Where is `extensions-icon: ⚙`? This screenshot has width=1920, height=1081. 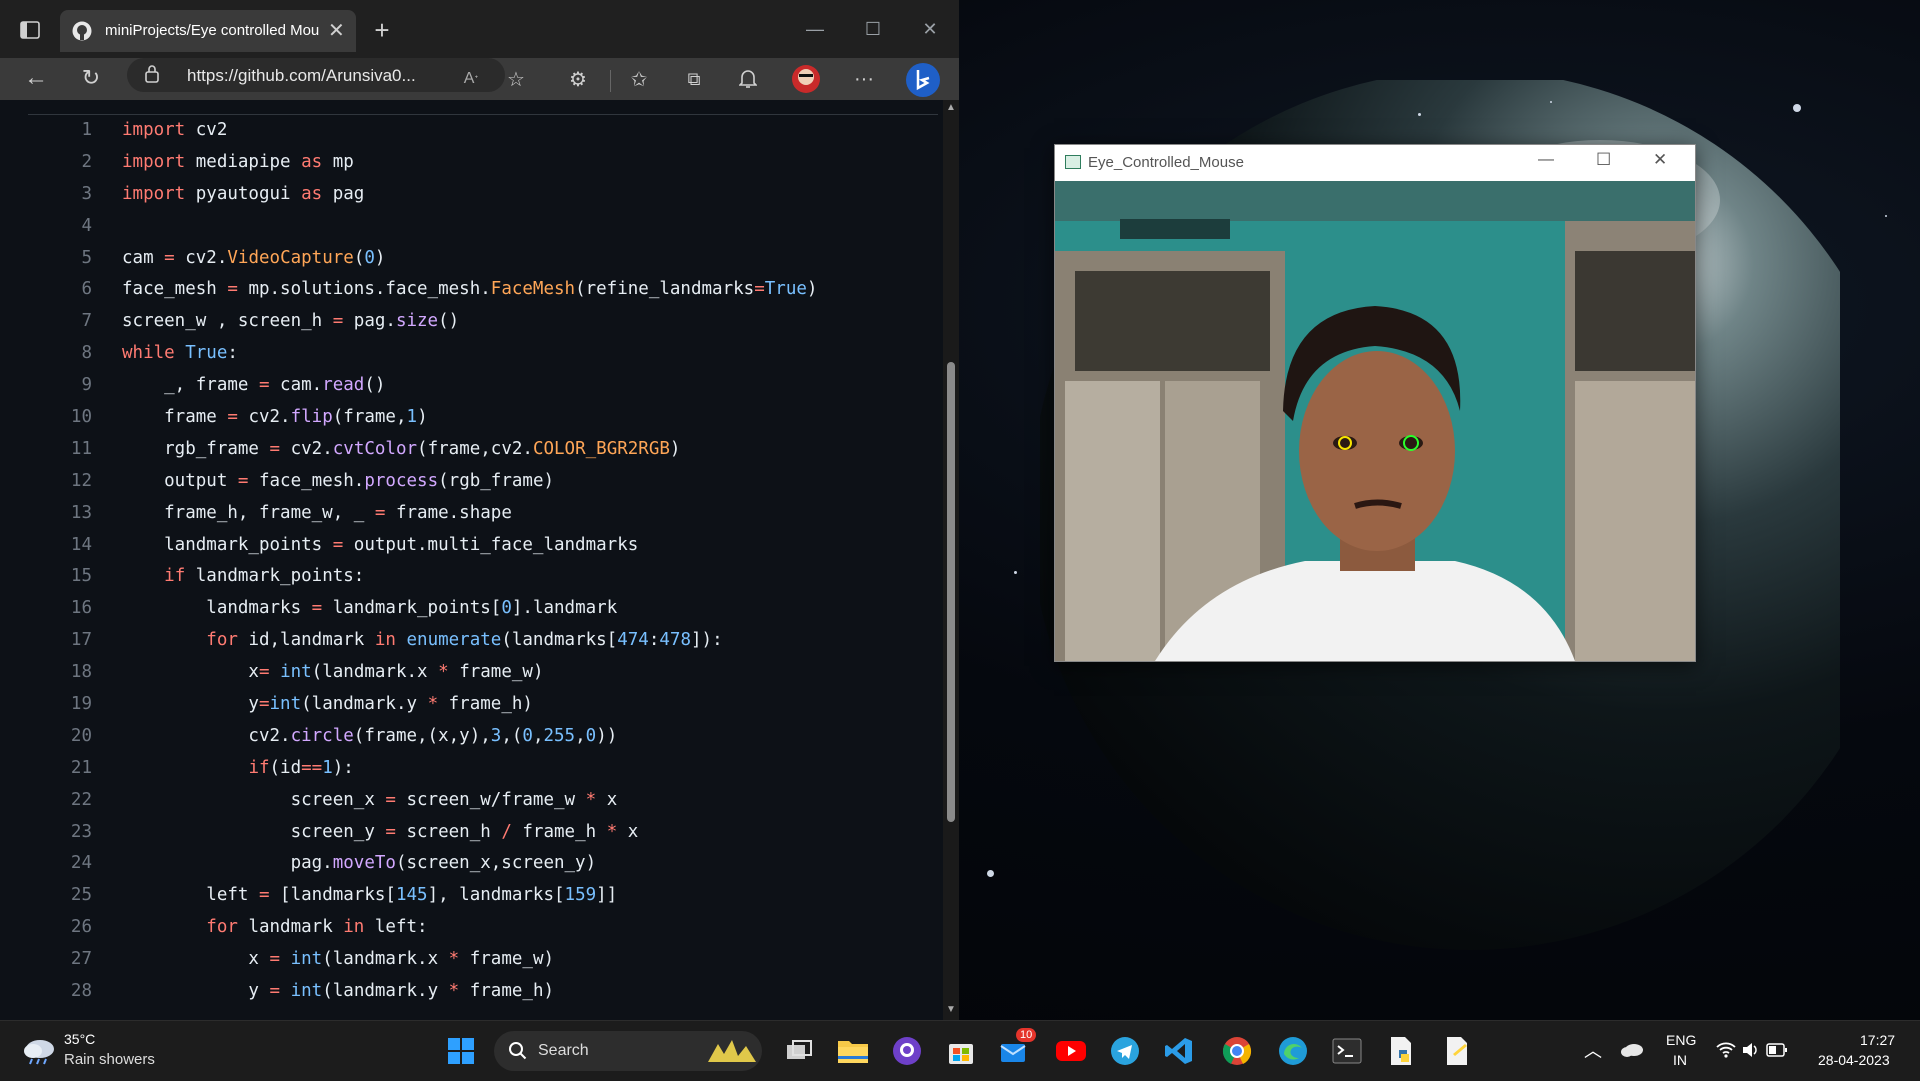 extensions-icon: ⚙ is located at coordinates (578, 79).